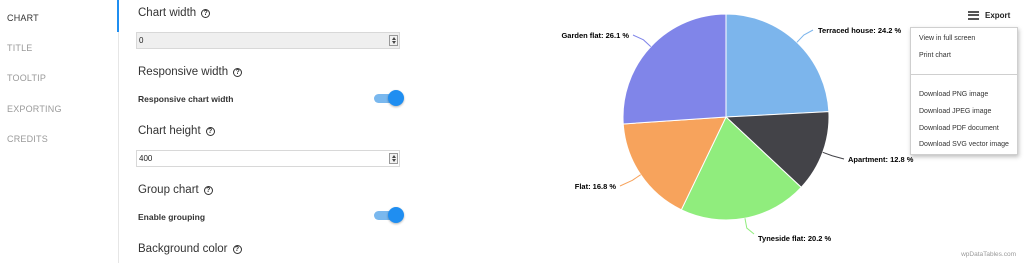  What do you see at coordinates (23, 18) in the screenshot?
I see `nav-item-chart: CHART` at bounding box center [23, 18].